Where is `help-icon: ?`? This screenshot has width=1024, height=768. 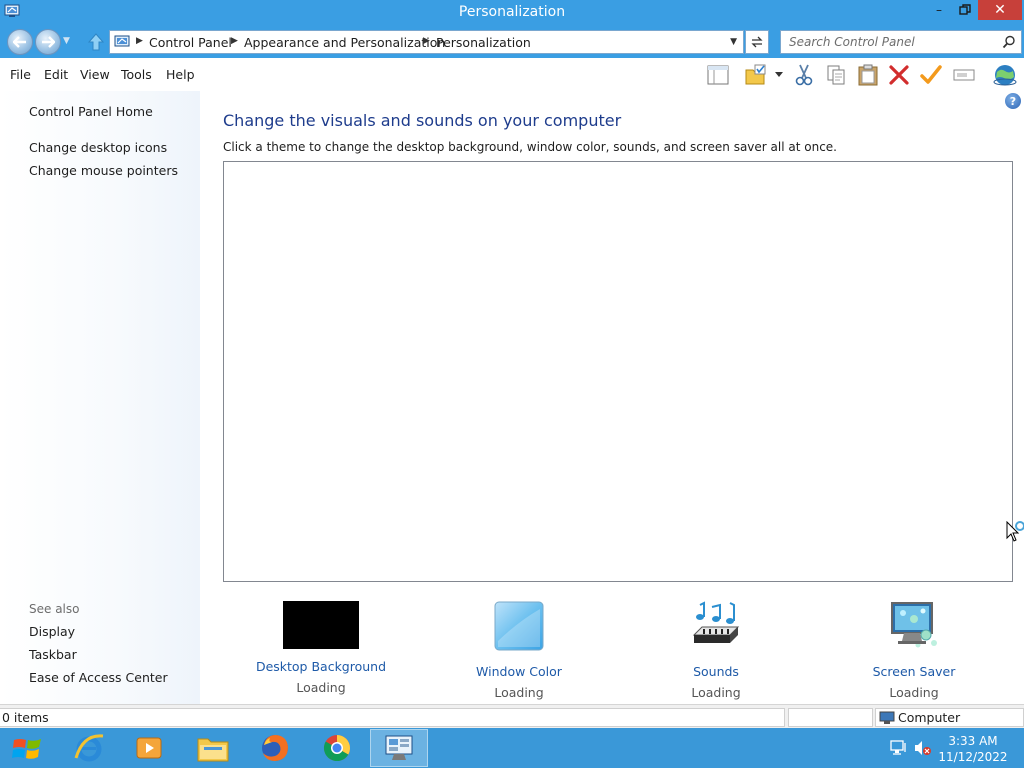
help-icon: ? is located at coordinates (1013, 101).